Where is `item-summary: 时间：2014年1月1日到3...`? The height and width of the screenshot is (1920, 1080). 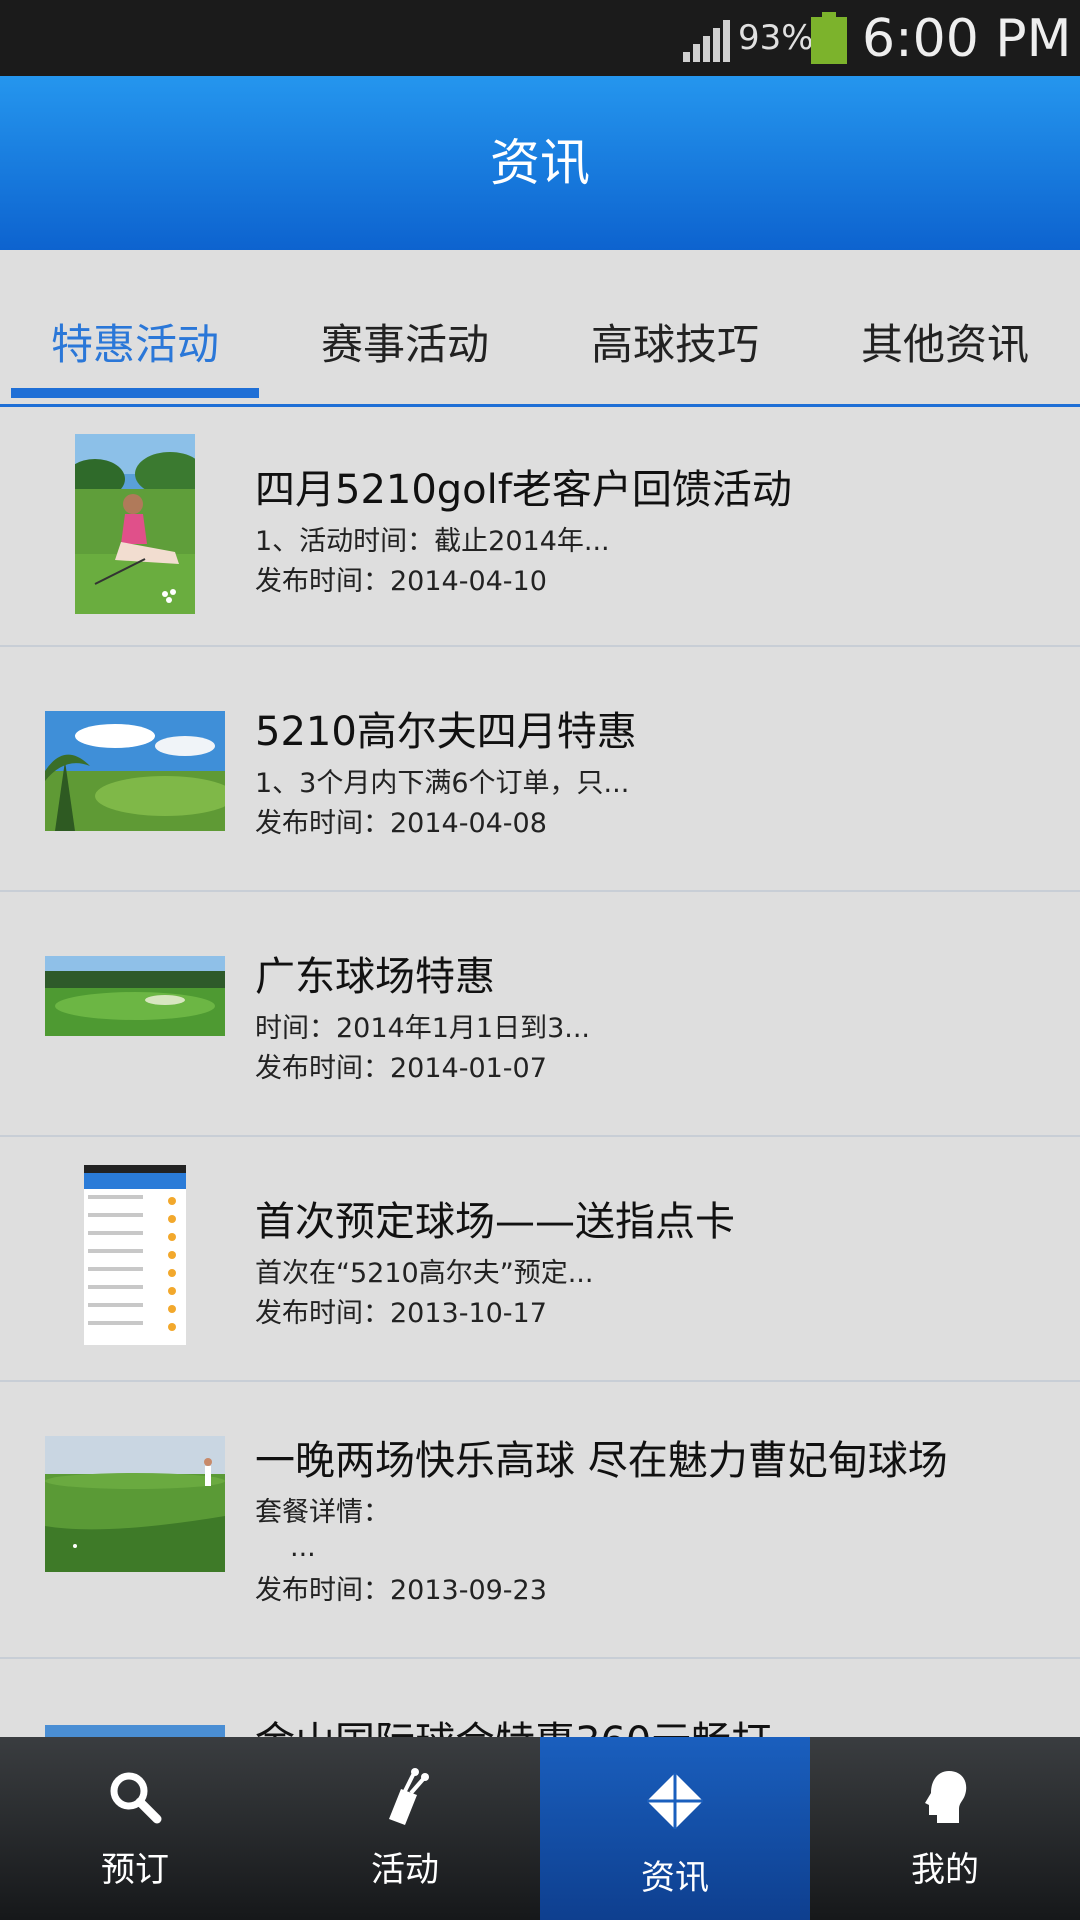
item-summary: 时间：2014年1月1日到3... is located at coordinates (422, 1028).